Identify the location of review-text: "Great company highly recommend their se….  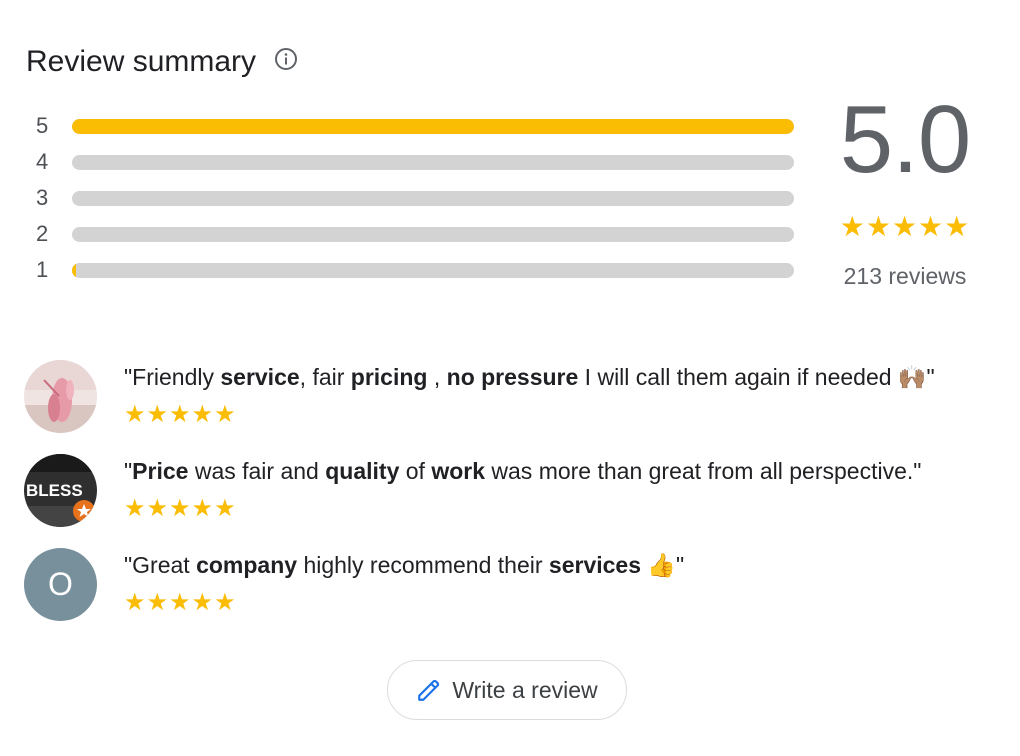
(404, 565).